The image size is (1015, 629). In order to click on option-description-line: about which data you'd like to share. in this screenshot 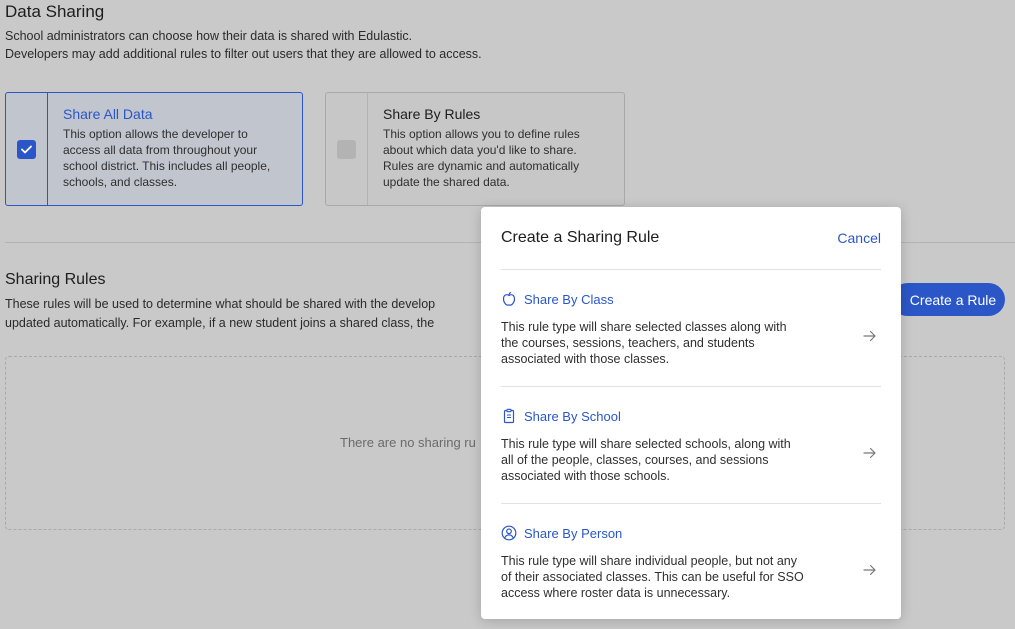, I will do `click(480, 150)`.